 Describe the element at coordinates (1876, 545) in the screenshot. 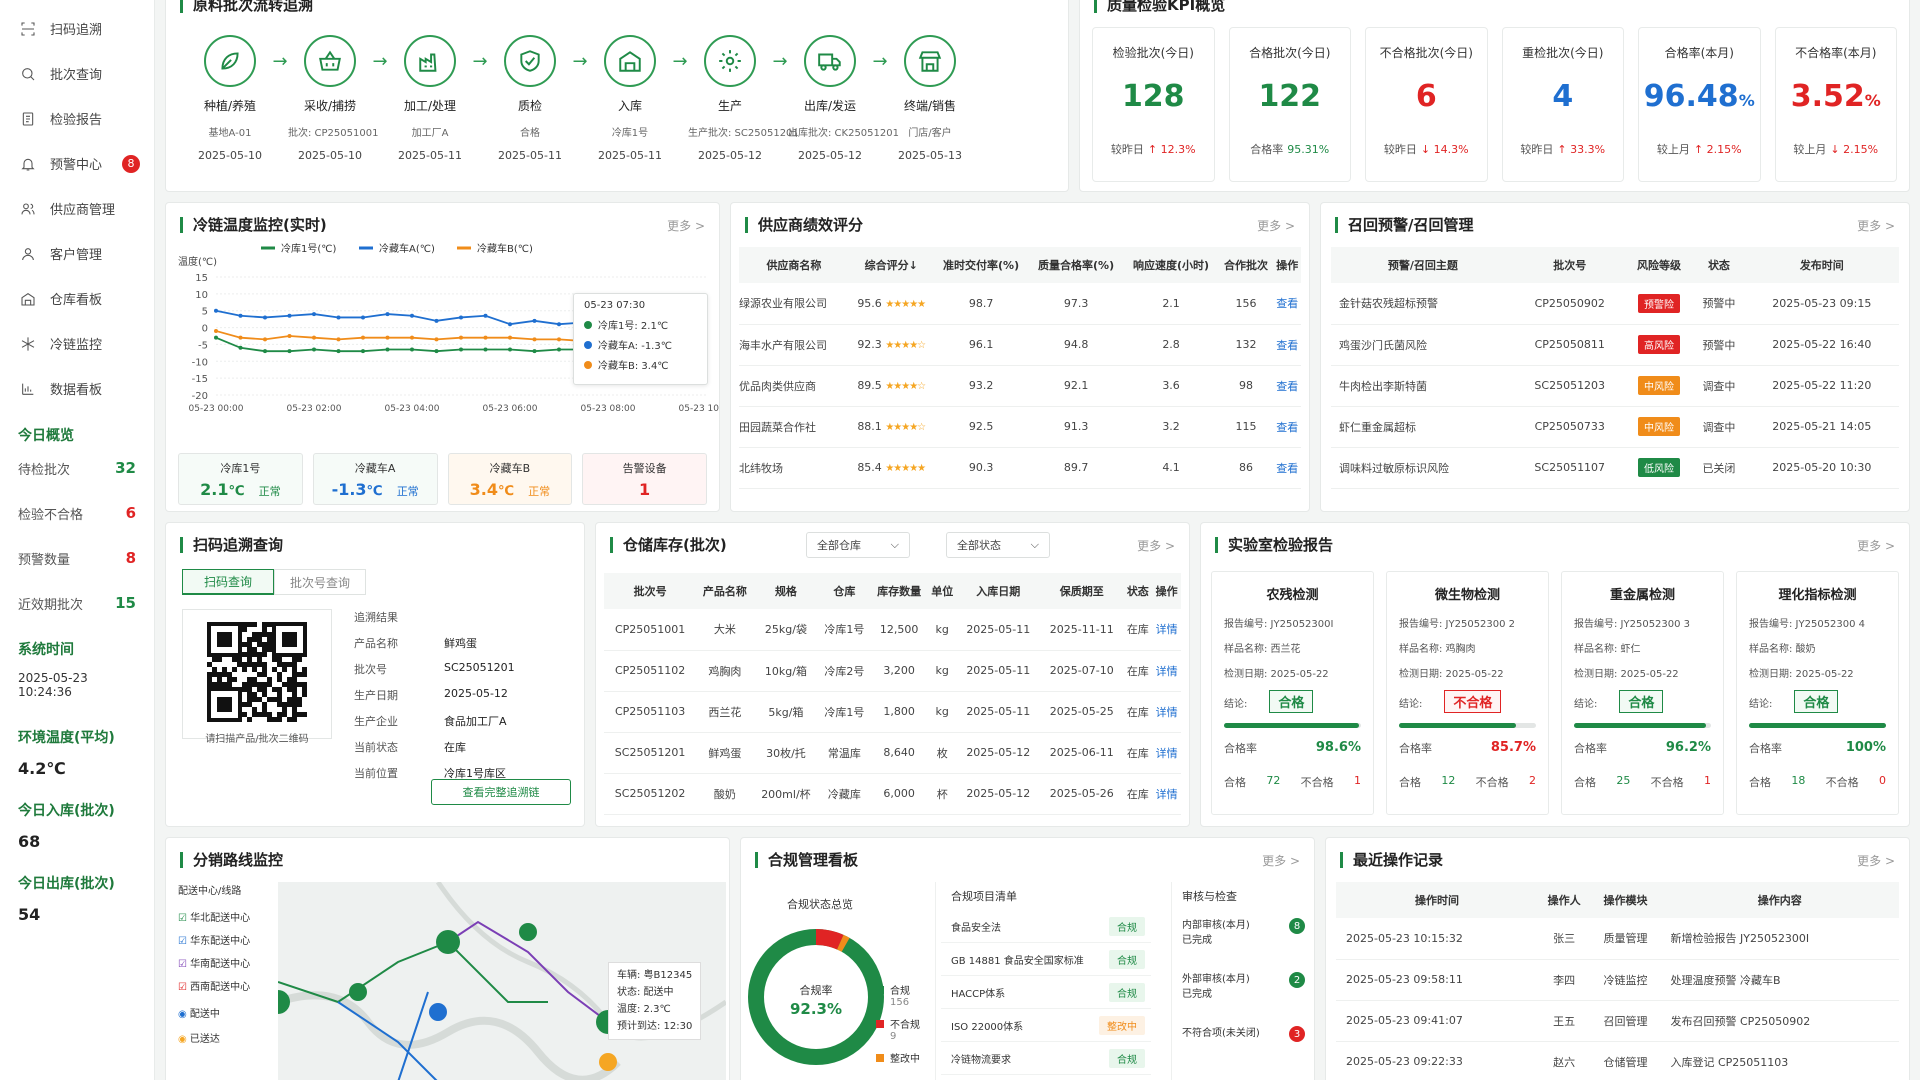

I see `lab-more-link: 更多 >` at that location.